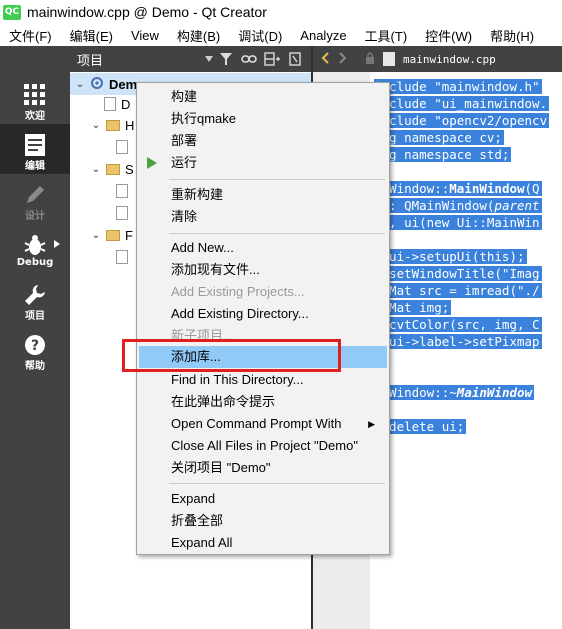  I want to click on split-icon, so click(272, 59).